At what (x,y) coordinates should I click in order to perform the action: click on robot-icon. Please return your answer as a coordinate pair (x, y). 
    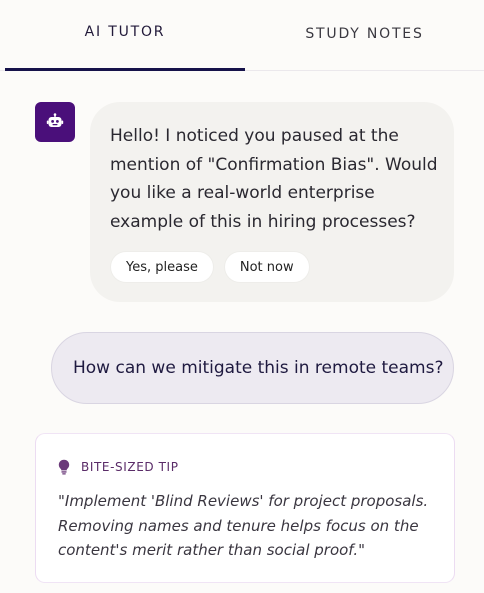
    Looking at the image, I should click on (55, 120).